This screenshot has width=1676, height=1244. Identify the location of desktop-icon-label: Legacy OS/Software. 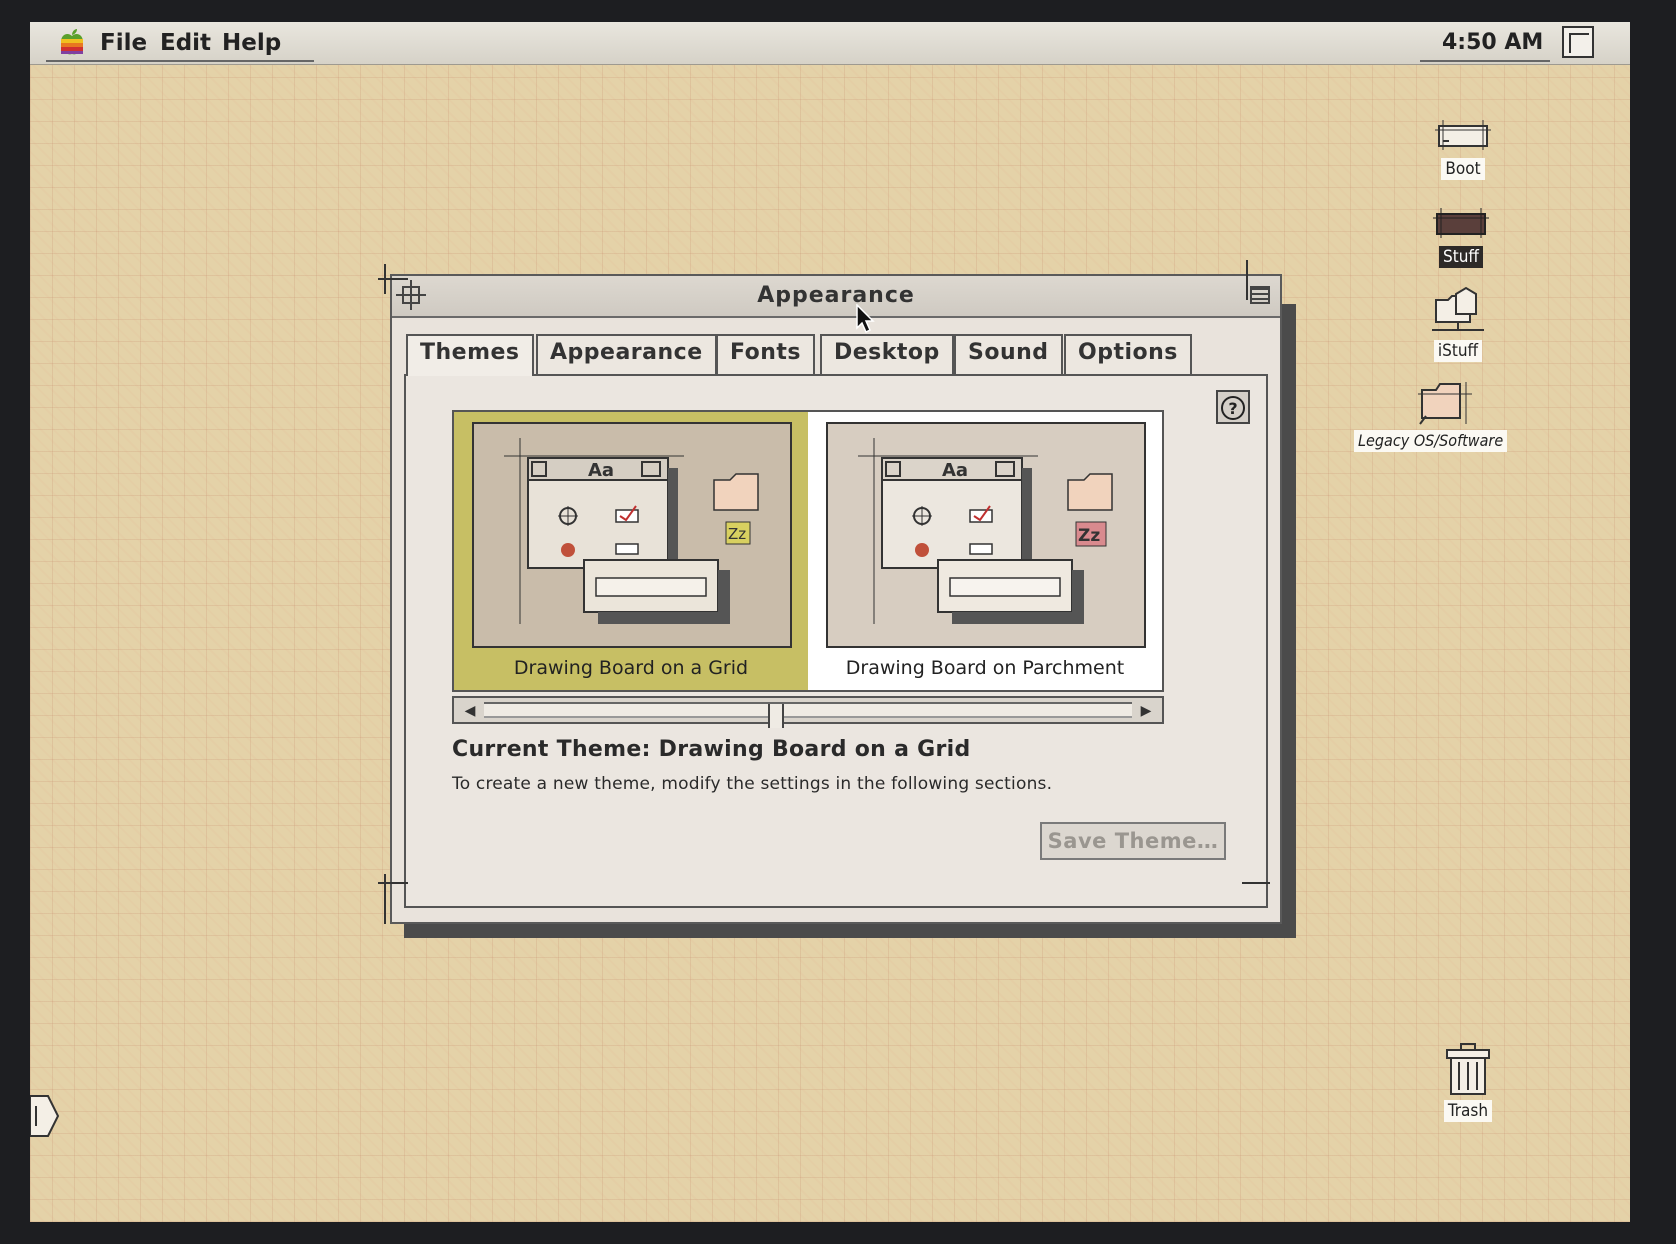
(1431, 441).